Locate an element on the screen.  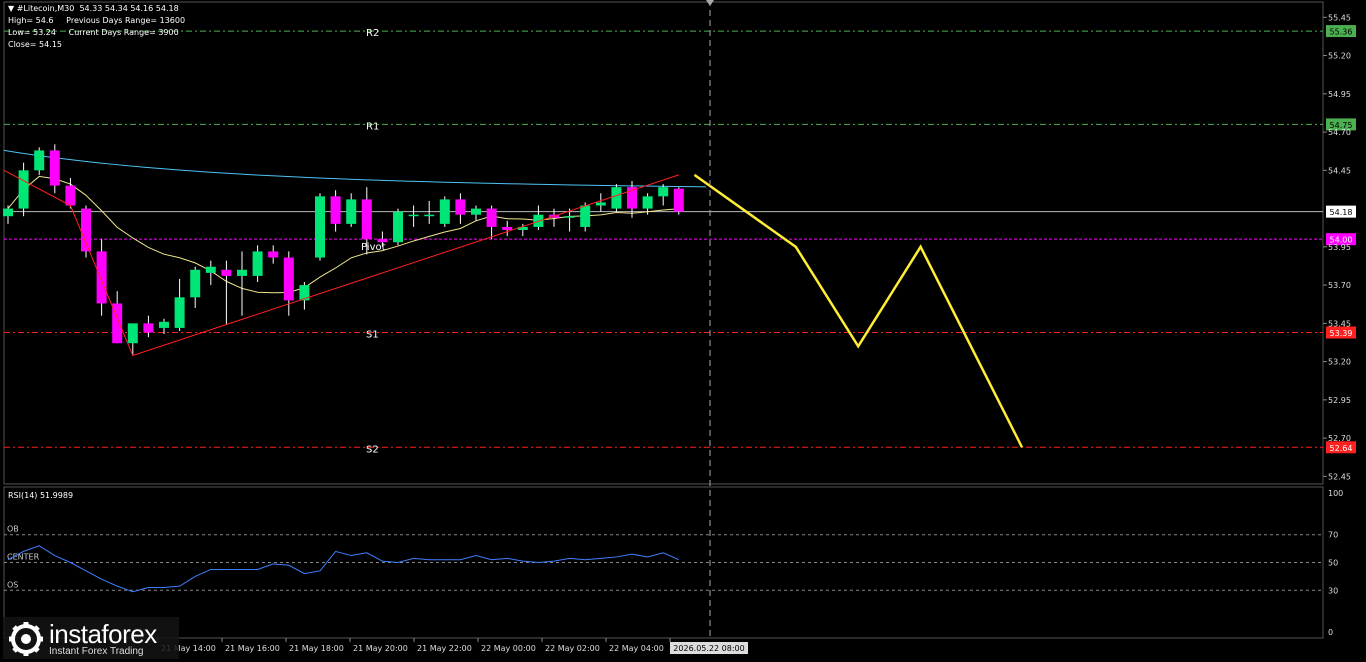
level-label-r1: R1 is located at coordinates (372, 126).